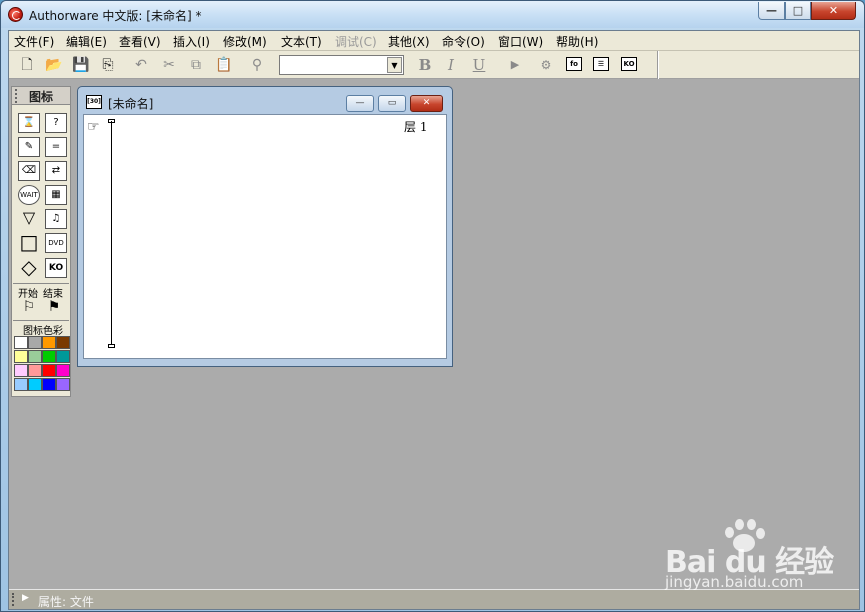 Image resolution: width=865 pixels, height=612 pixels. What do you see at coordinates (629, 64) in the screenshot?
I see `knowledge-objects-icon: KO` at bounding box center [629, 64].